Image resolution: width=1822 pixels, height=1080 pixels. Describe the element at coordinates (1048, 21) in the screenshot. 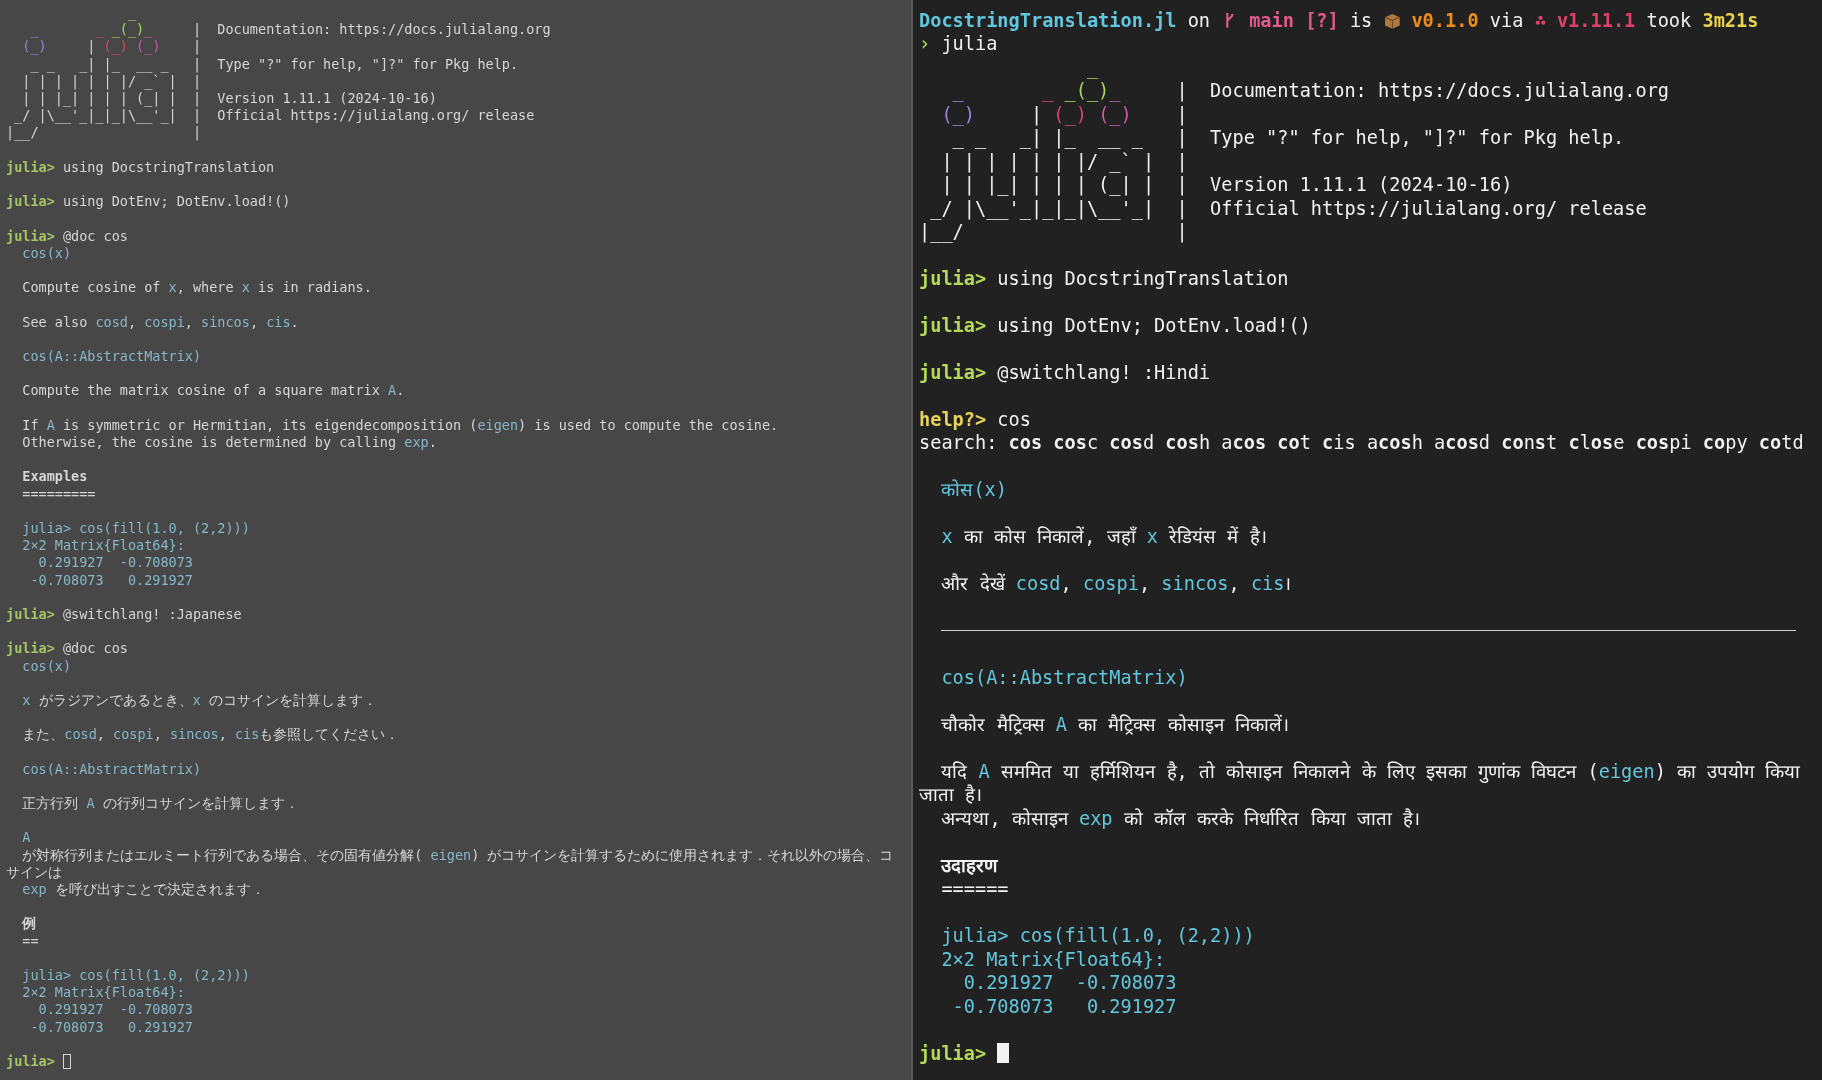

I see `directory-name: DocstringTranslation.jl` at that location.